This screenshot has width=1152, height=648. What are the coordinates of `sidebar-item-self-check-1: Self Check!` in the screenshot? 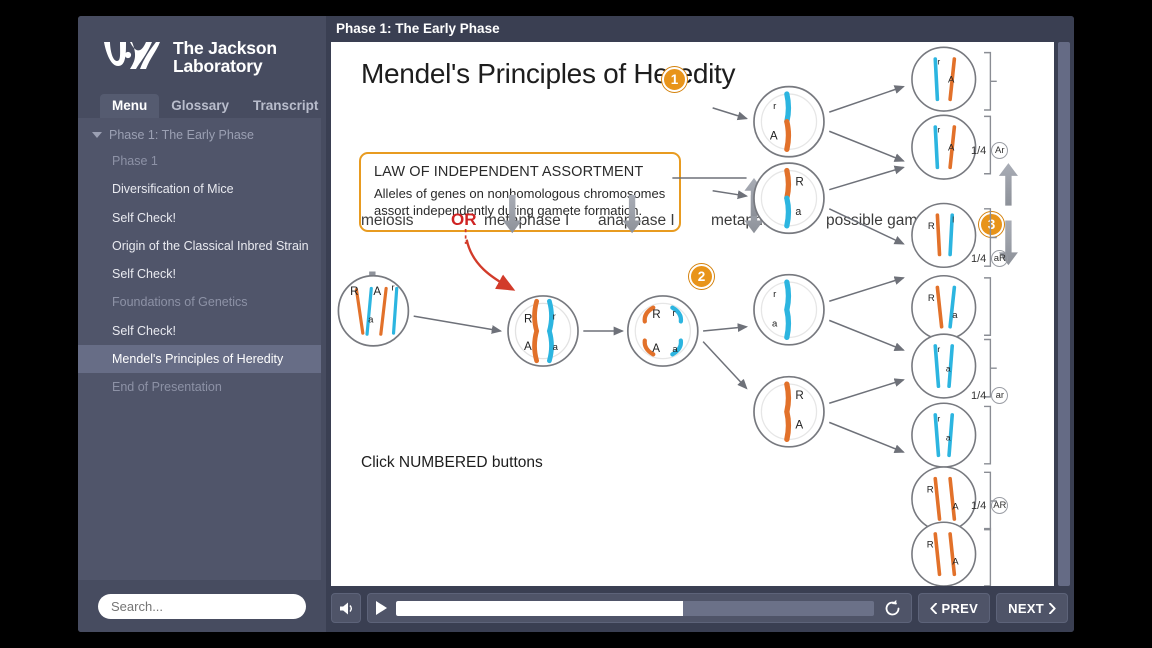 It's located at (202, 218).